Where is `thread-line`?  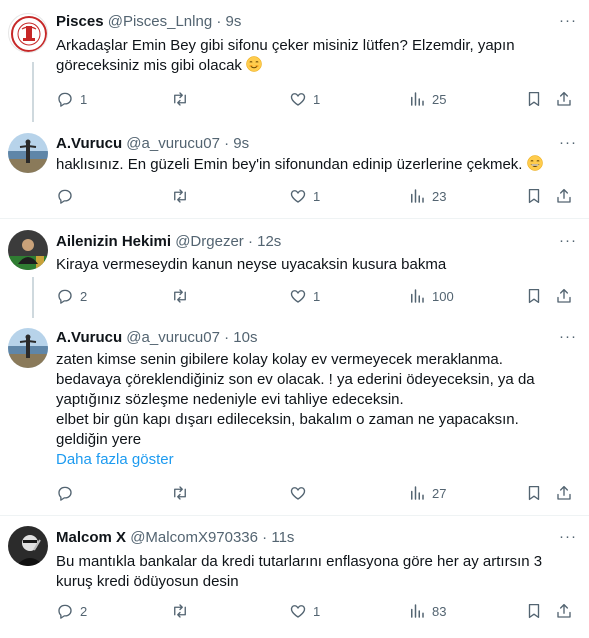
thread-line is located at coordinates (33, 298).